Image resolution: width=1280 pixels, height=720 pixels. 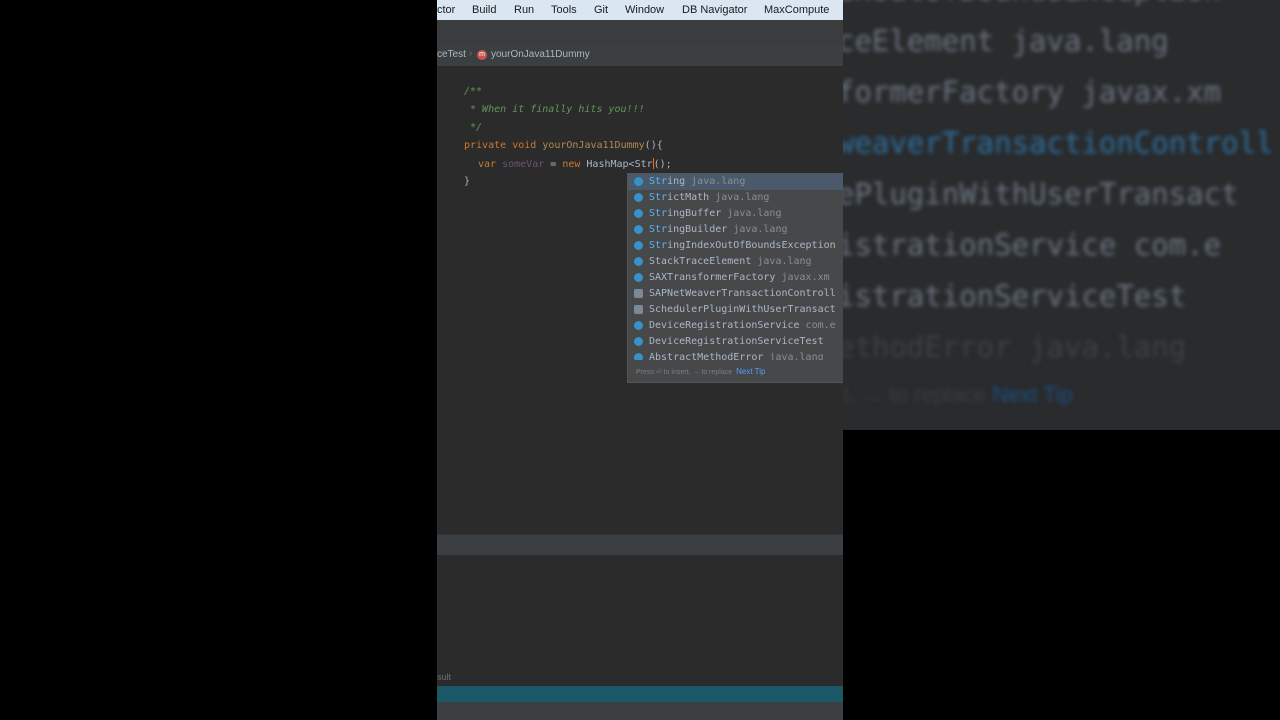 I want to click on run-pane: sult, so click(x=640, y=620).